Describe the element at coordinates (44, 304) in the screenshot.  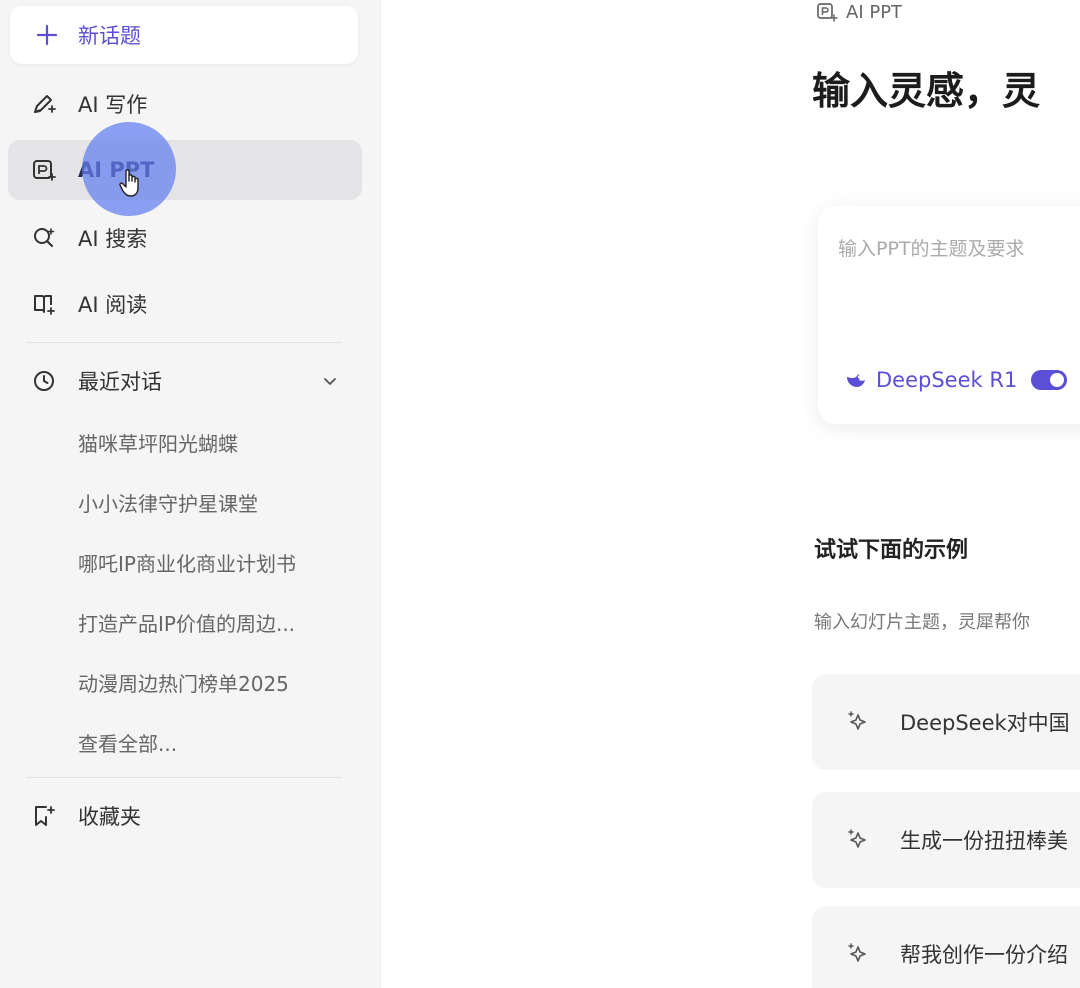
I see `book-icon` at that location.